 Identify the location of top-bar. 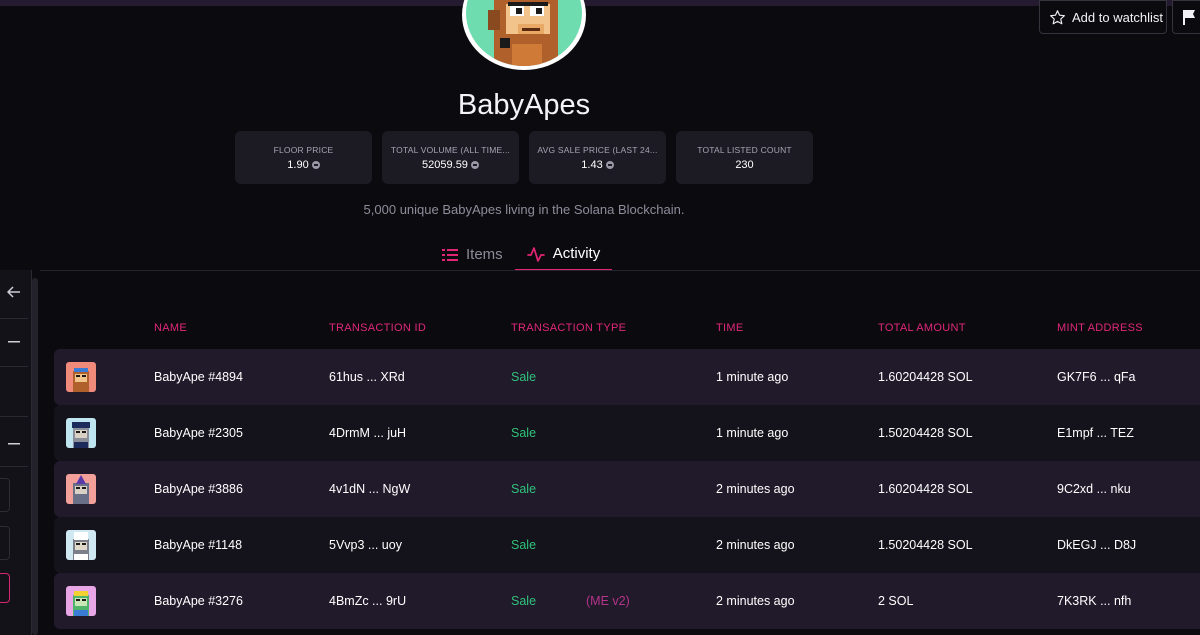
(600, 3).